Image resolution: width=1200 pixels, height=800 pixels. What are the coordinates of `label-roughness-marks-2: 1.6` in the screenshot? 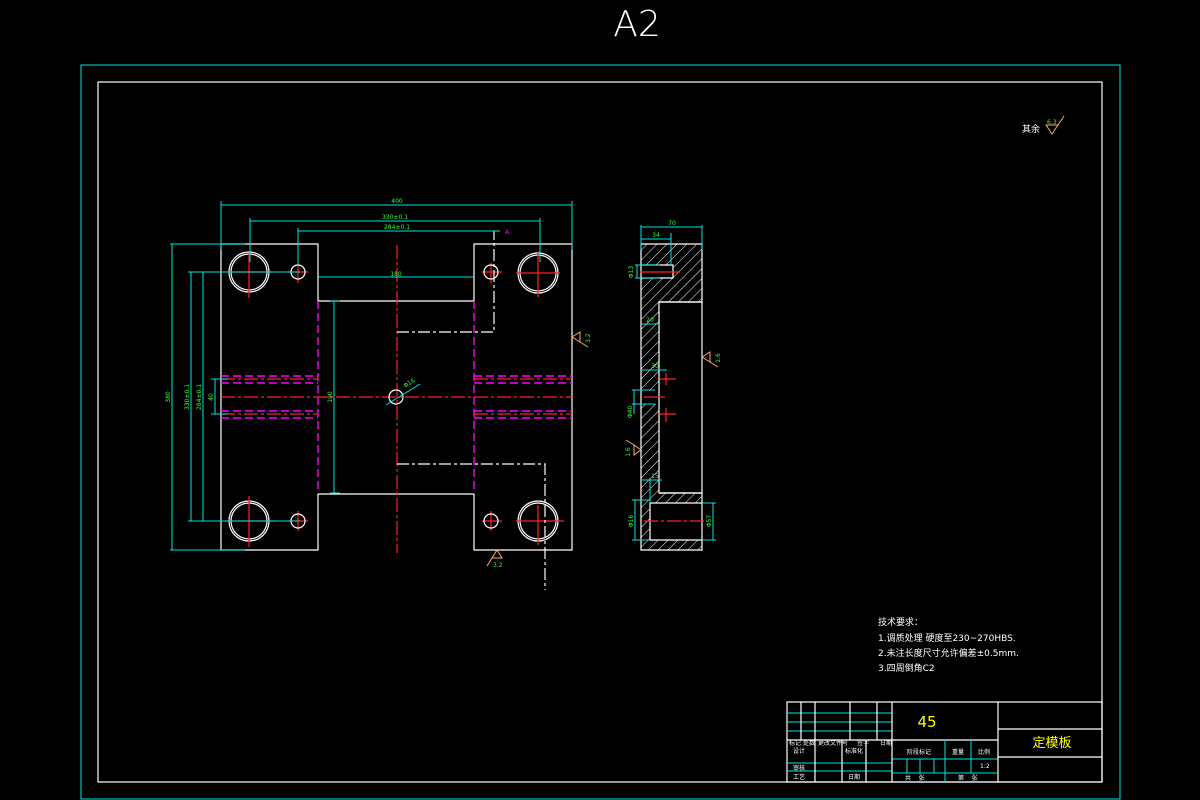 It's located at (718, 358).